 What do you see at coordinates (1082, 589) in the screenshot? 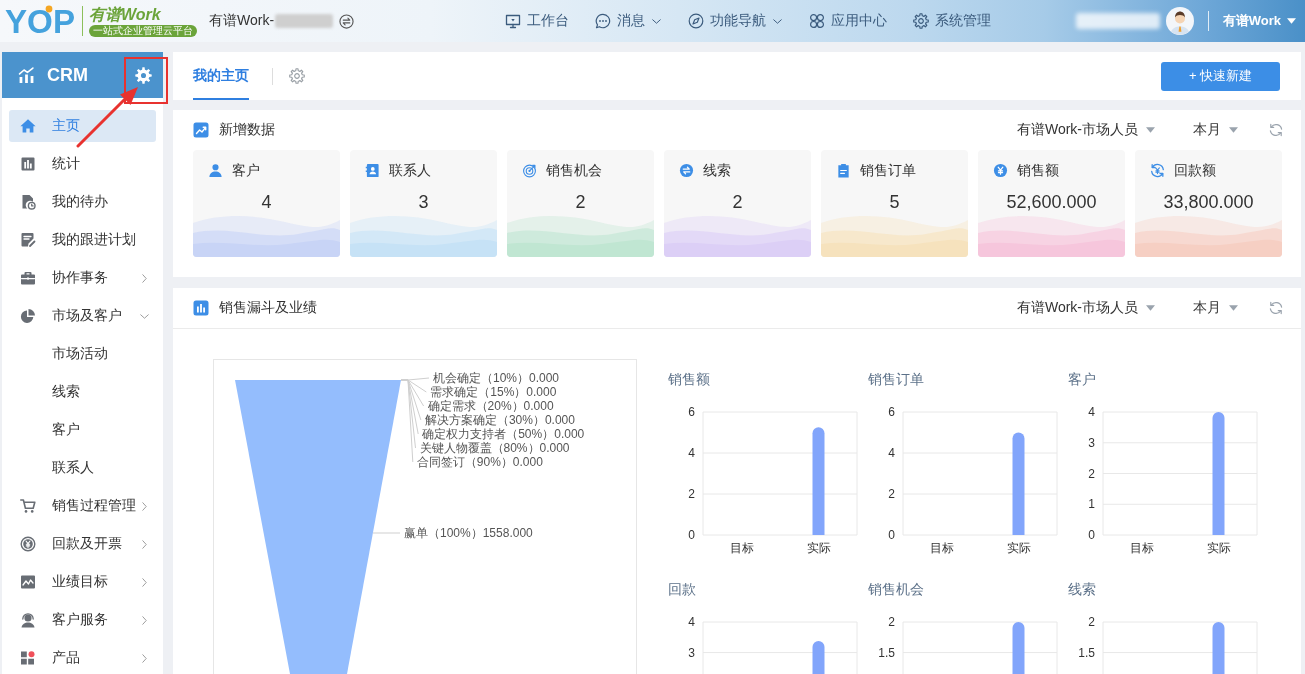
I see `chart-title: 线索` at bounding box center [1082, 589].